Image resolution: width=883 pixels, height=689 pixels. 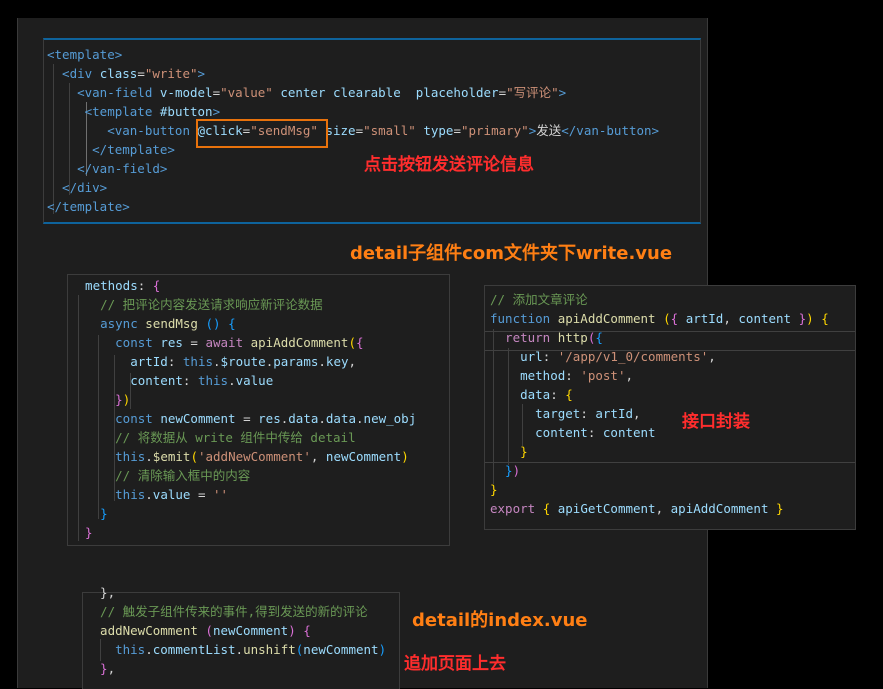 I want to click on code-token: newComment, so click(x=250, y=630).